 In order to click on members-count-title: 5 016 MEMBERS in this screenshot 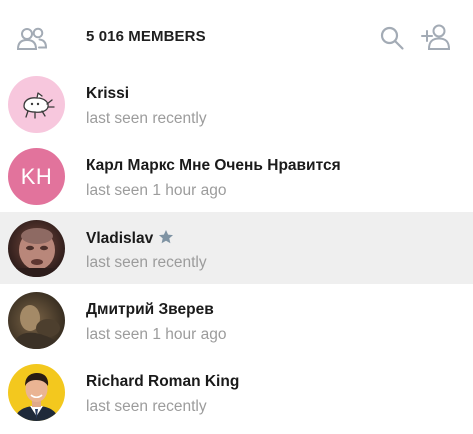, I will do `click(146, 36)`.